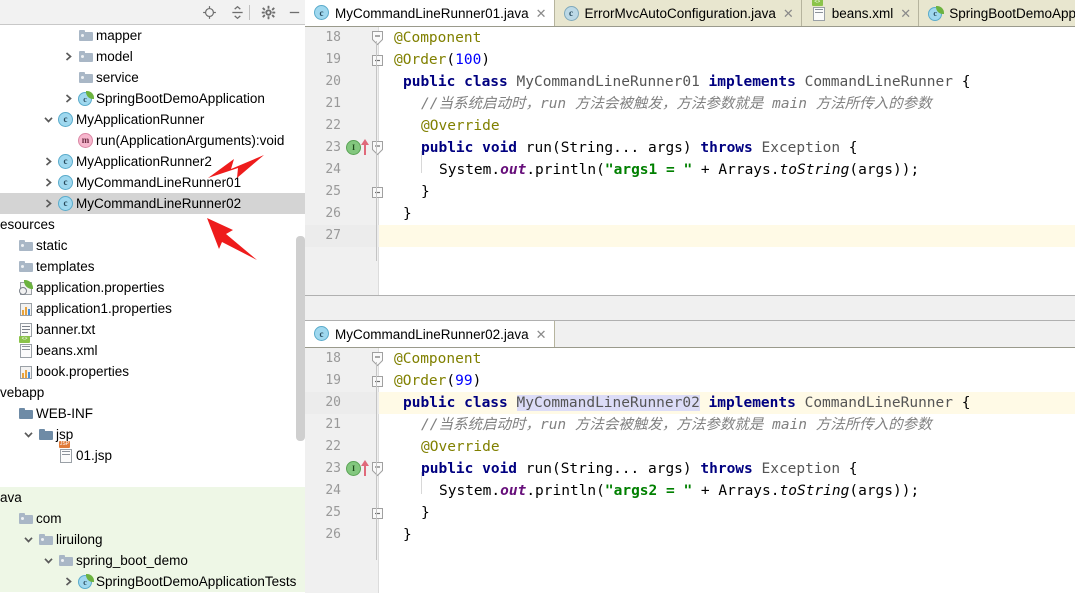 The width and height of the screenshot is (1075, 593). What do you see at coordinates (690, 334) in the screenshot?
I see `editor-tabbar-bottom: c MyCommandLineRunner02.java ✕` at bounding box center [690, 334].